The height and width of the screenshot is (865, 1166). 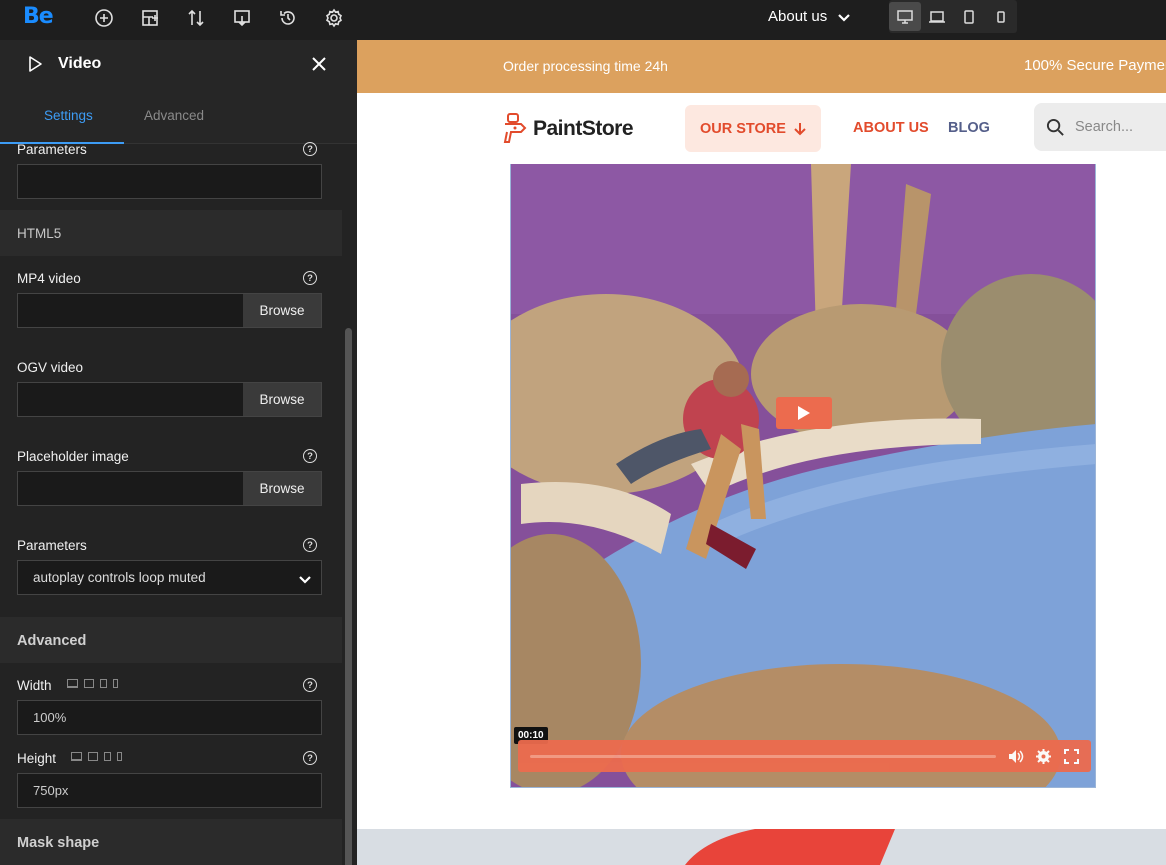 I want to click on nav-blog: BLOG, so click(x=969, y=128).